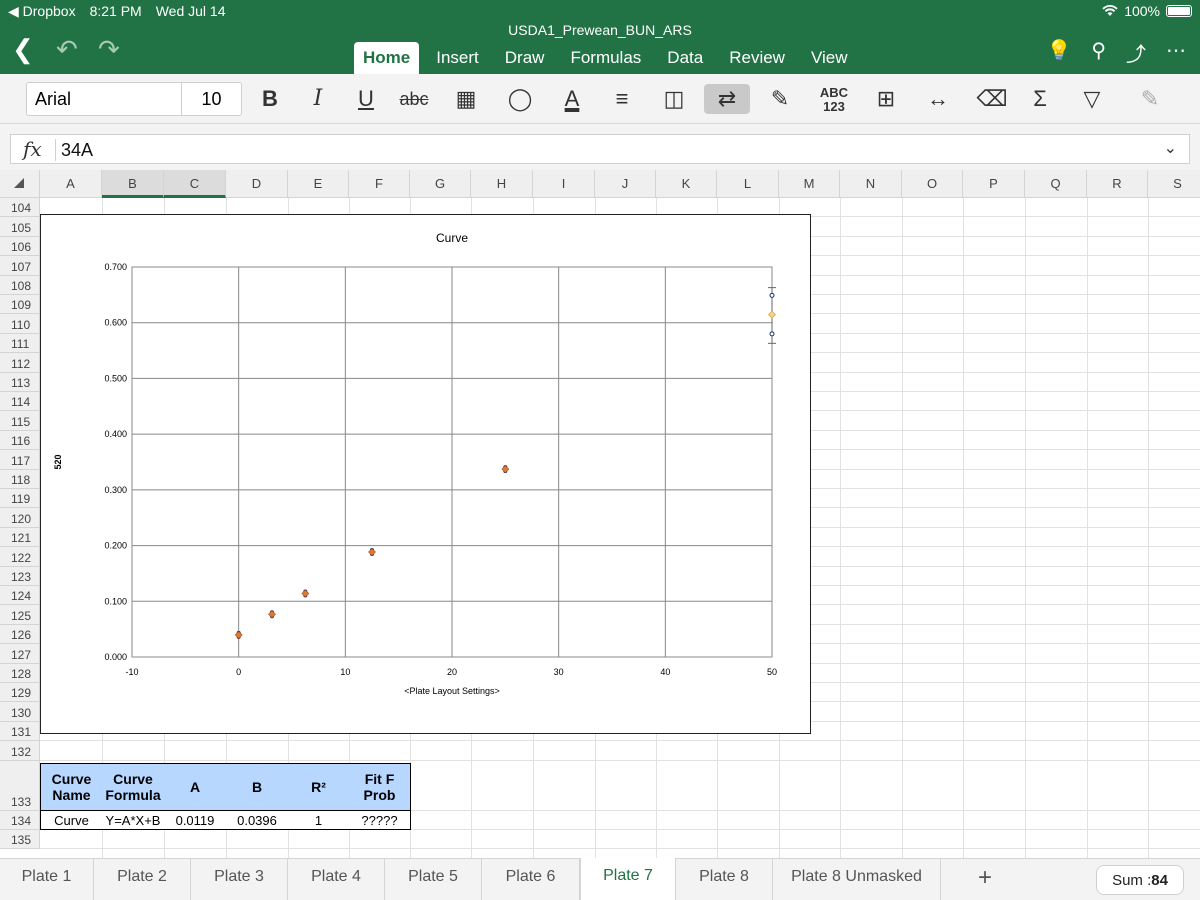 The width and height of the screenshot is (1200, 900). I want to click on sort-filter-icon: ▽, so click(1092, 99).